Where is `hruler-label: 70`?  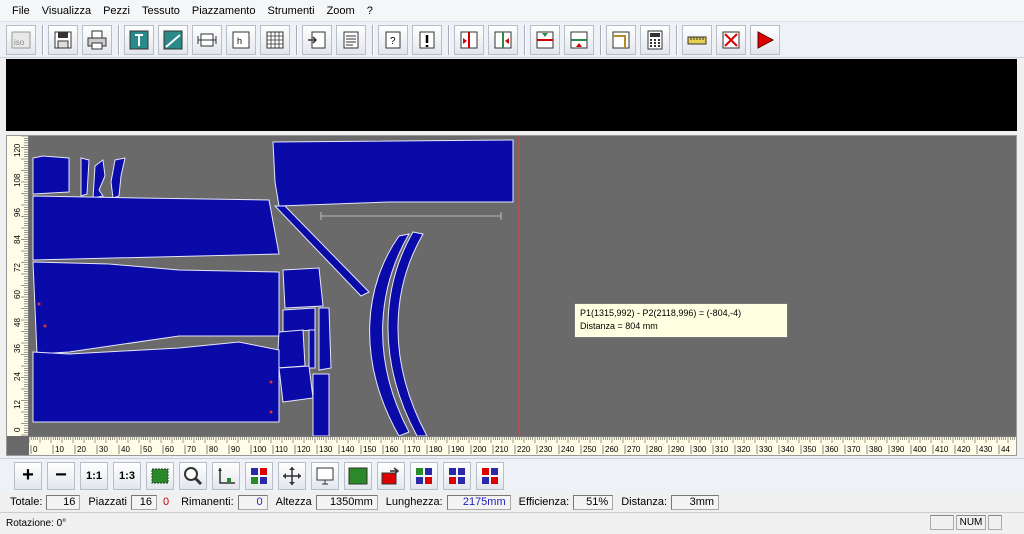 hruler-label: 70 is located at coordinates (191, 449).